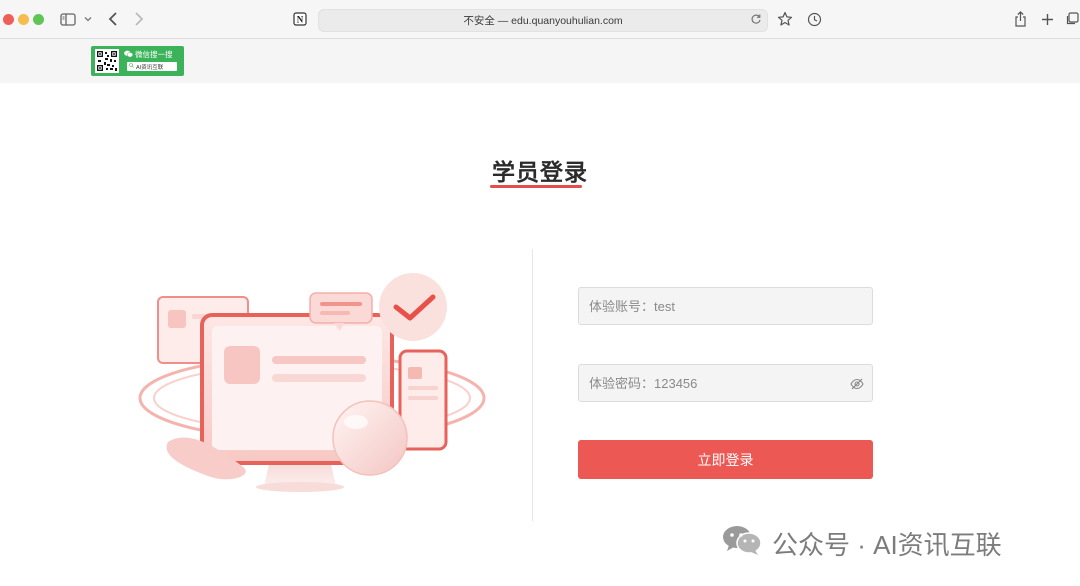  What do you see at coordinates (857, 386) in the screenshot?
I see `eye-slash-icon` at bounding box center [857, 386].